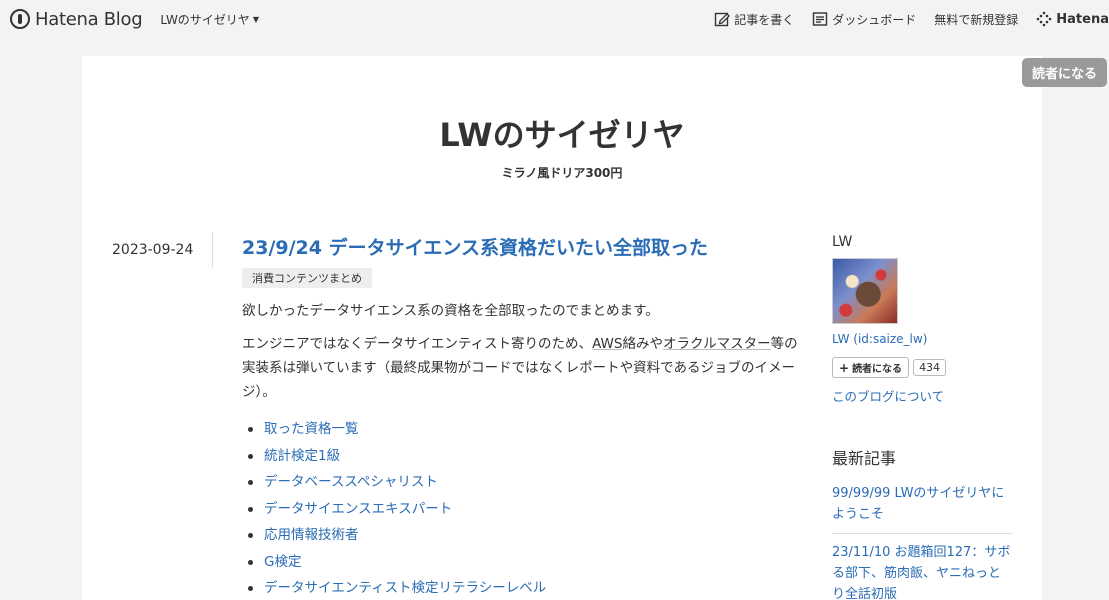  I want to click on register-label: 無料で新規登録, so click(976, 19).